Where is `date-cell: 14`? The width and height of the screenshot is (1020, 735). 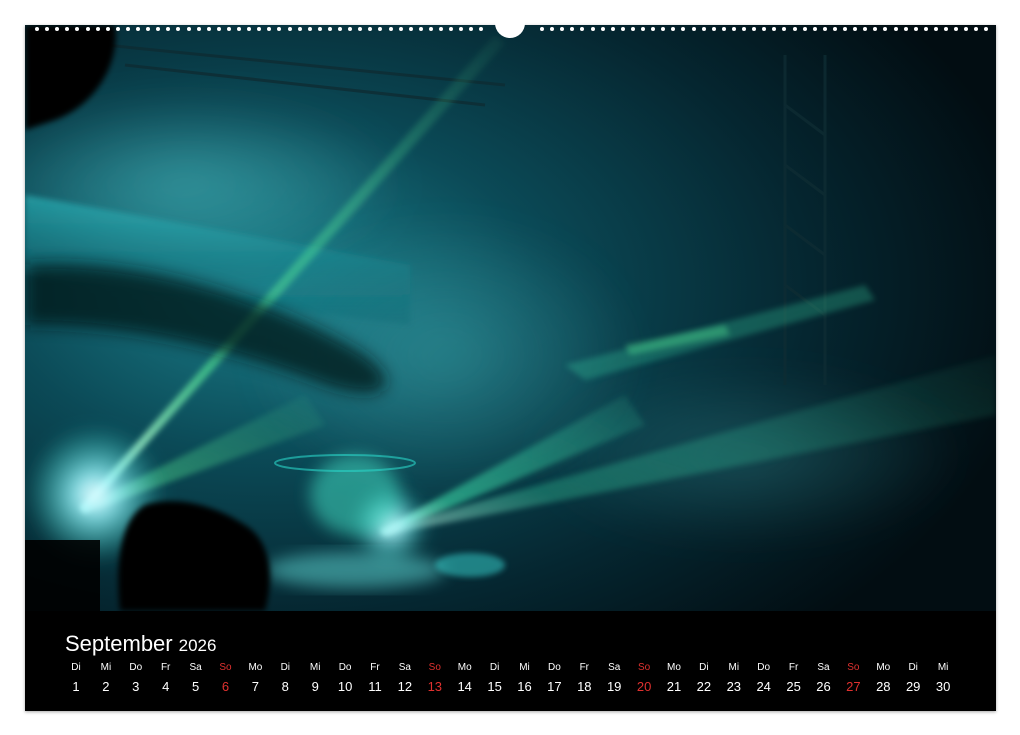 date-cell: 14 is located at coordinates (464, 686).